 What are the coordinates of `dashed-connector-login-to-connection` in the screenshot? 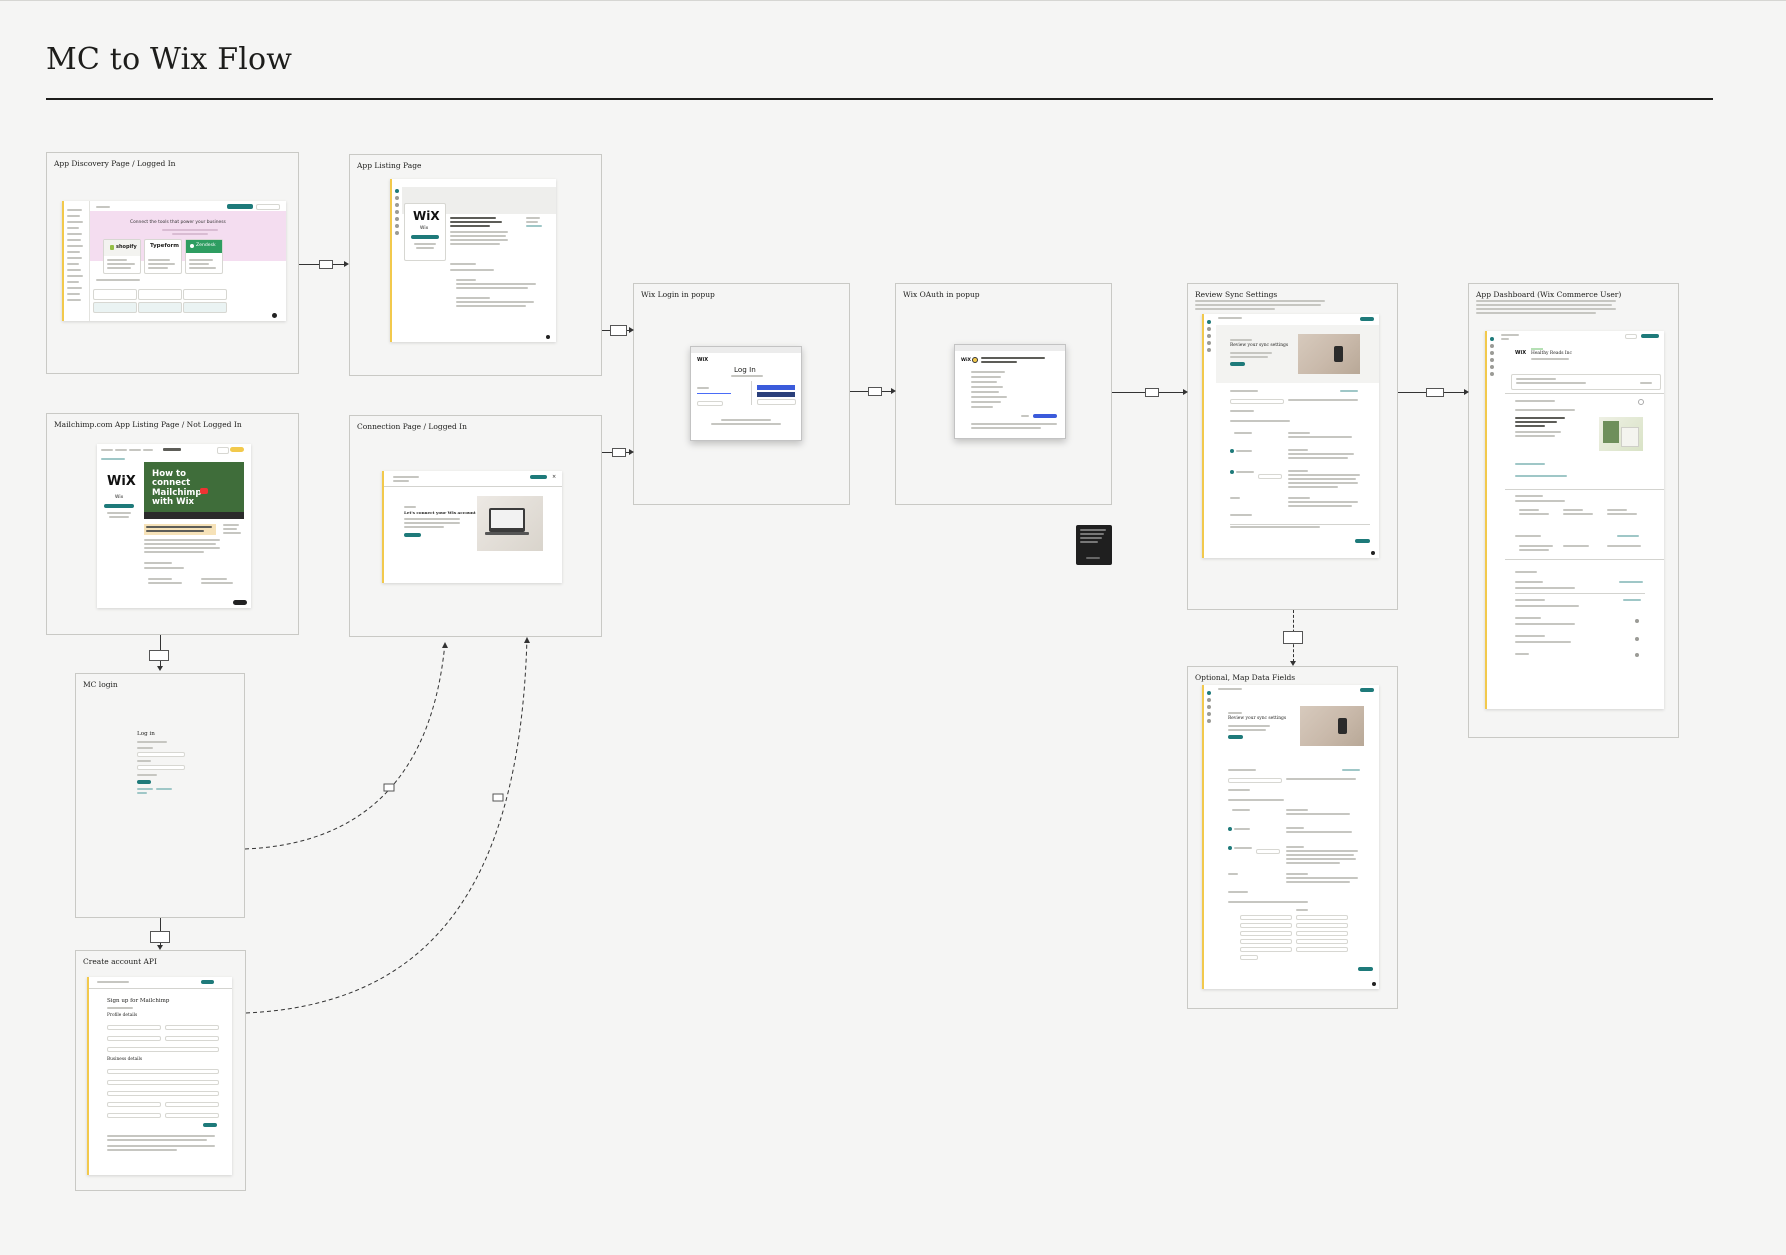 It's located at (345, 746).